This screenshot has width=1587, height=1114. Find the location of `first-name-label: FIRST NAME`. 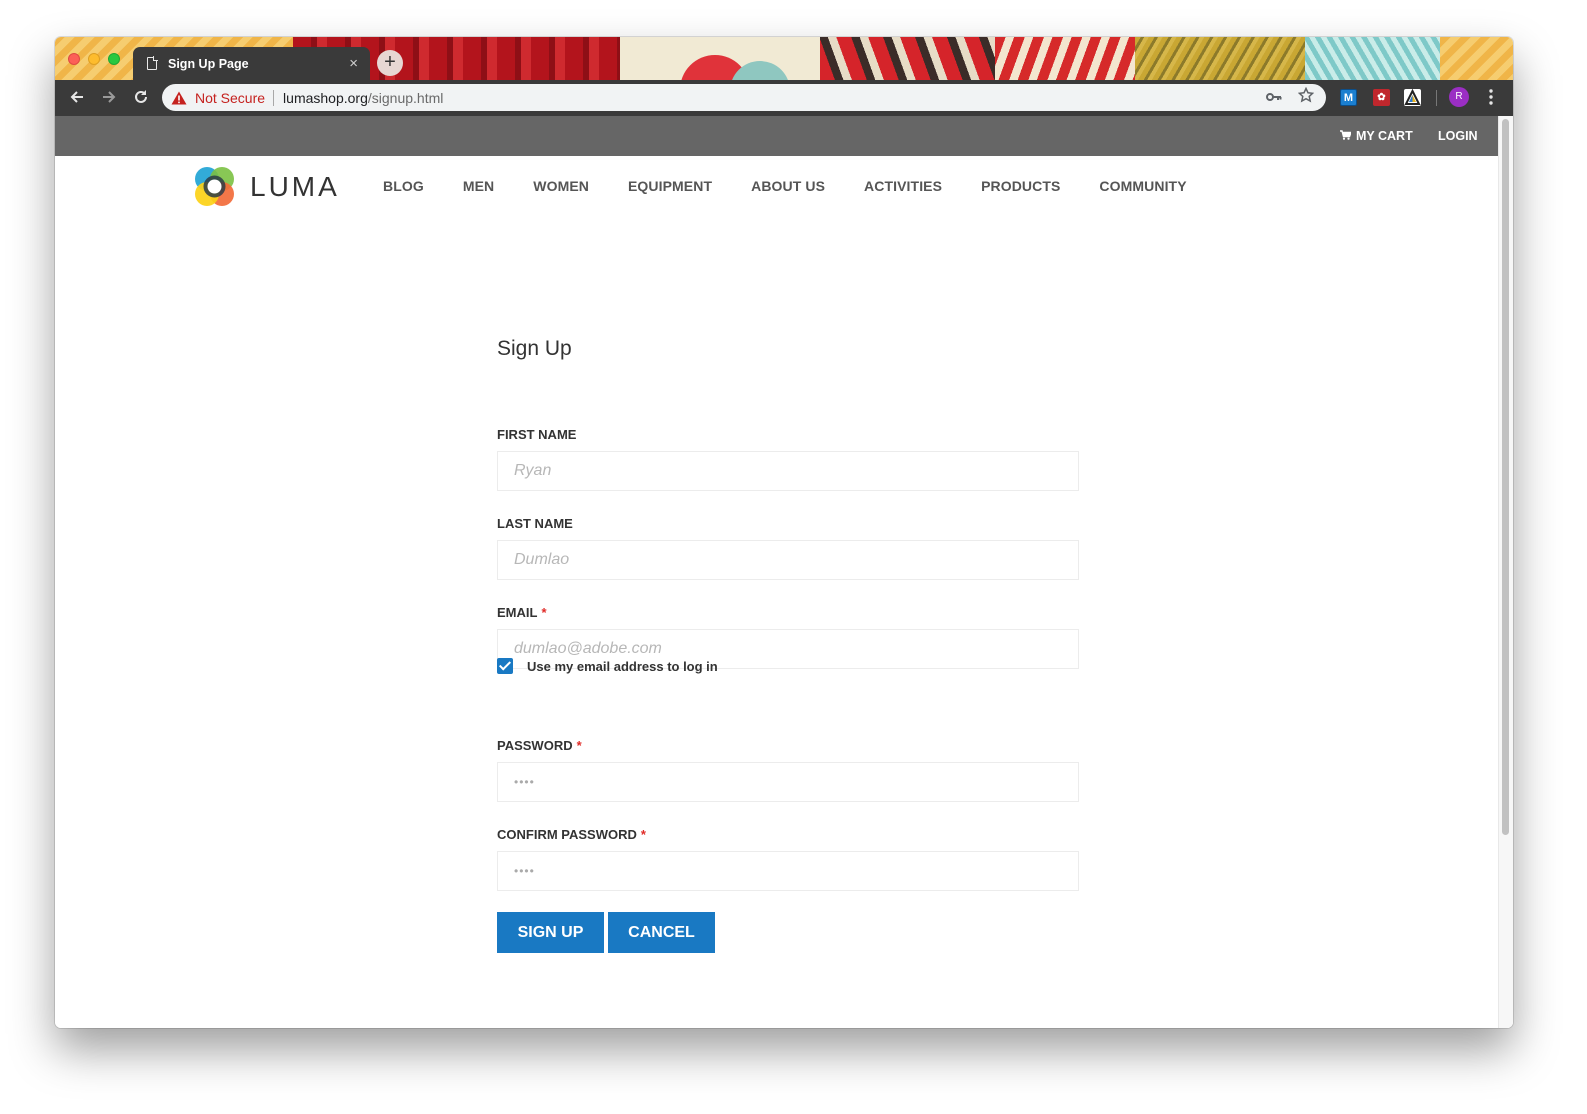

first-name-label: FIRST NAME is located at coordinates (537, 434).